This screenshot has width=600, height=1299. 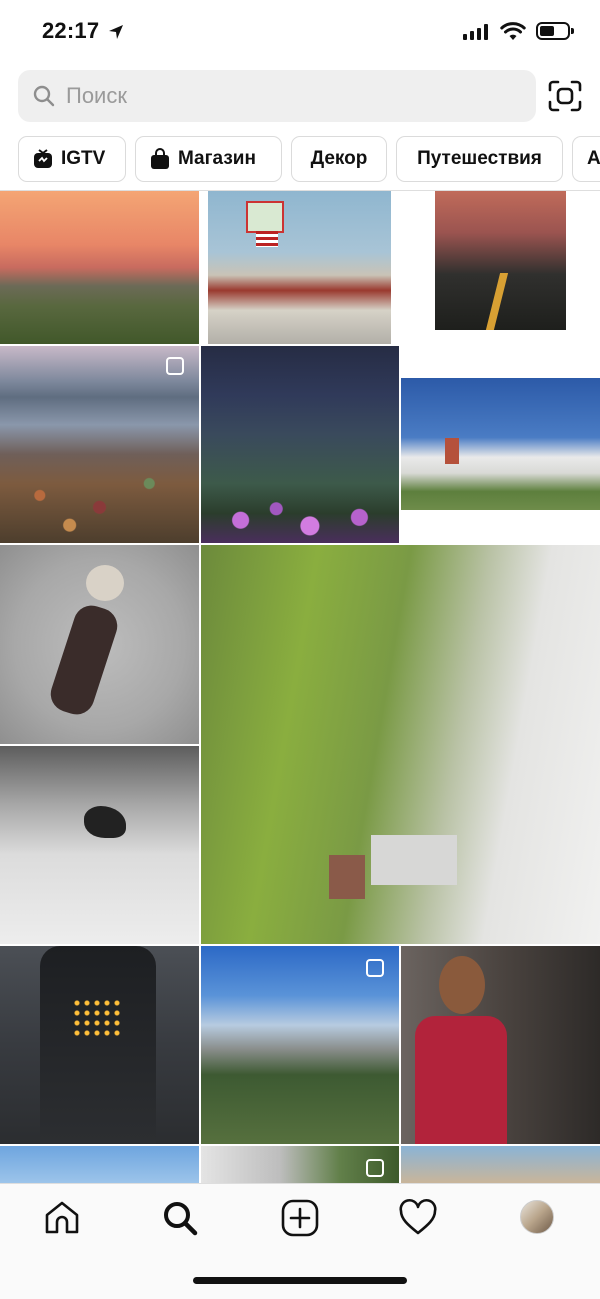 What do you see at coordinates (99, 845) in the screenshot?
I see `photo-winter-park` at bounding box center [99, 845].